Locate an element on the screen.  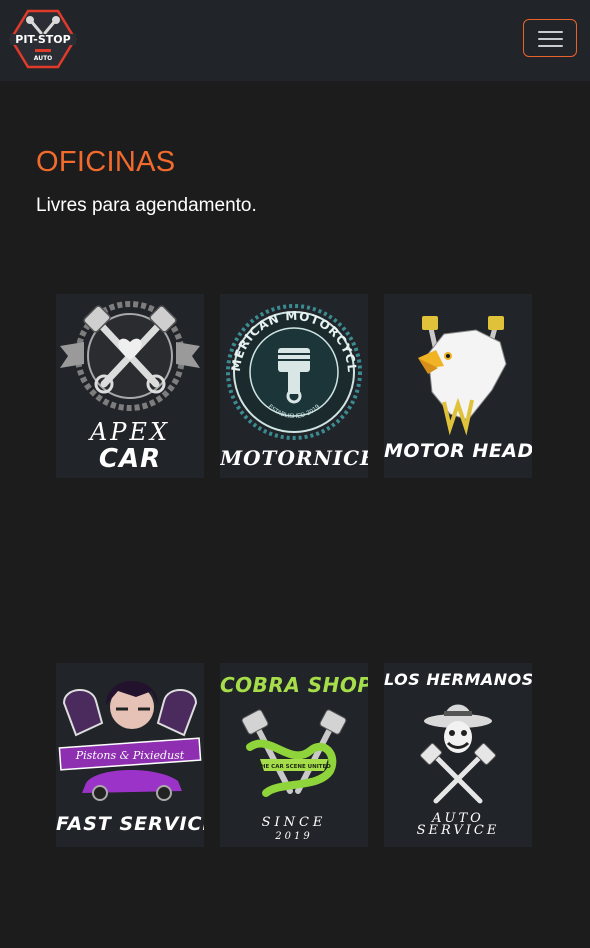
workshop-name-line3: SERVICE is located at coordinates (458, 830).